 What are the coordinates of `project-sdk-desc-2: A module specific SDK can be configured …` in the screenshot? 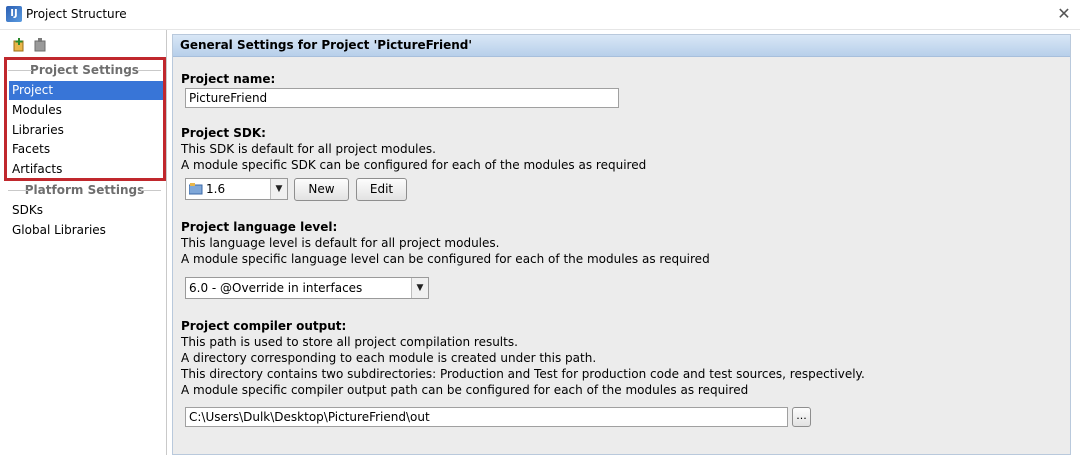 It's located at (414, 165).